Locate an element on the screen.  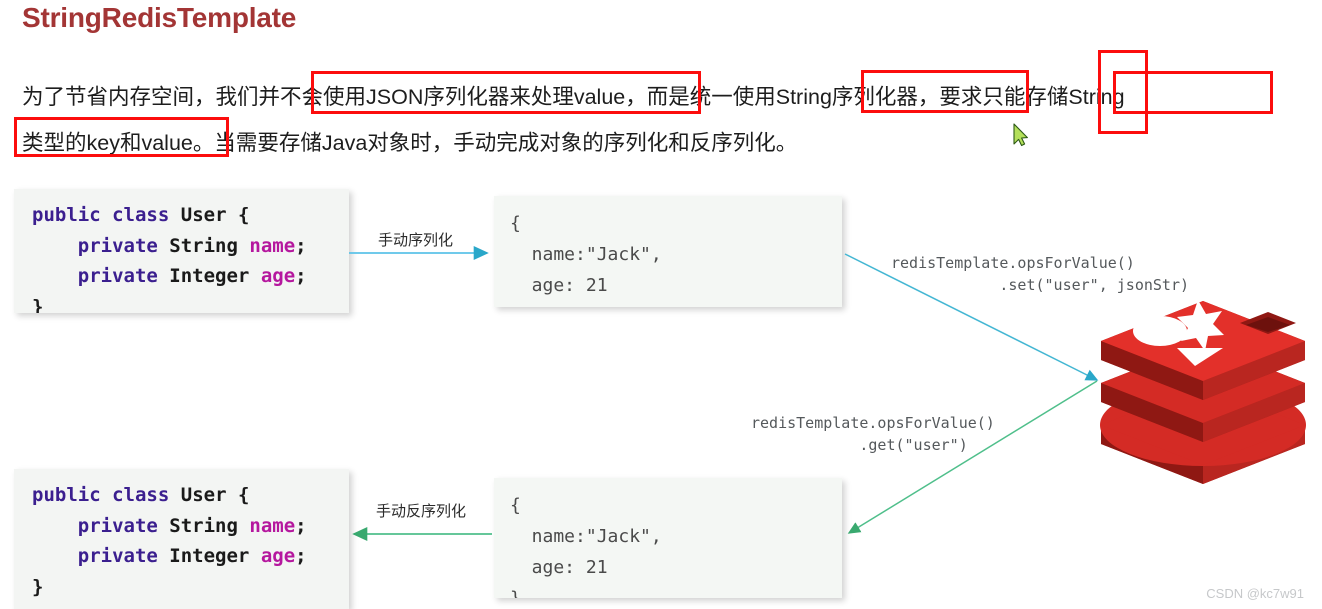
redis-glyph-ellipse is located at coordinates (1160, 331).